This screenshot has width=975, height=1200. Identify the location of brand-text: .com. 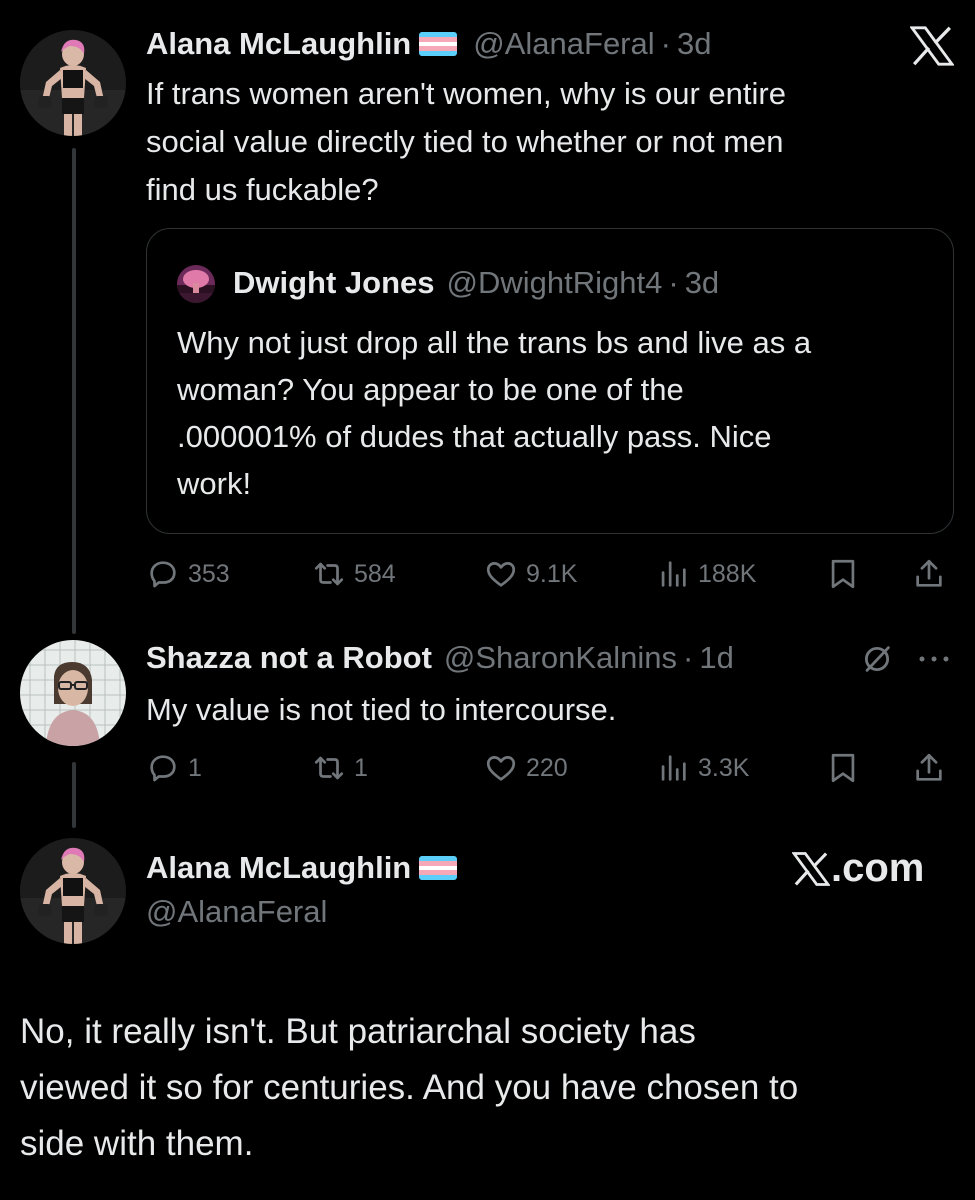
(878, 868).